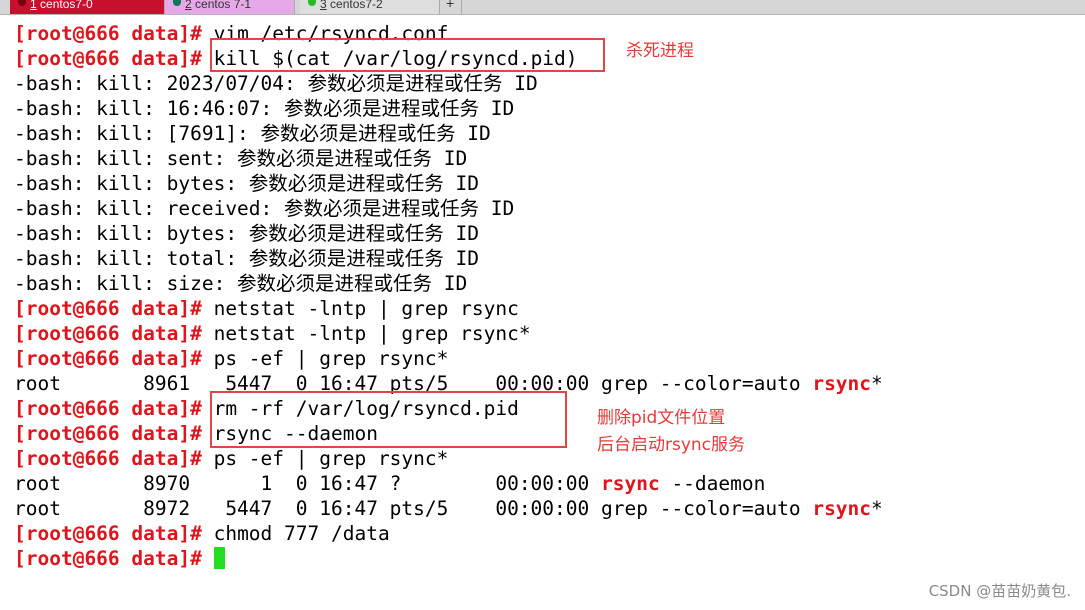 The image size is (1085, 610). Describe the element at coordinates (660, 51) in the screenshot. I see `annotation-kill-process: 杀死进程` at that location.